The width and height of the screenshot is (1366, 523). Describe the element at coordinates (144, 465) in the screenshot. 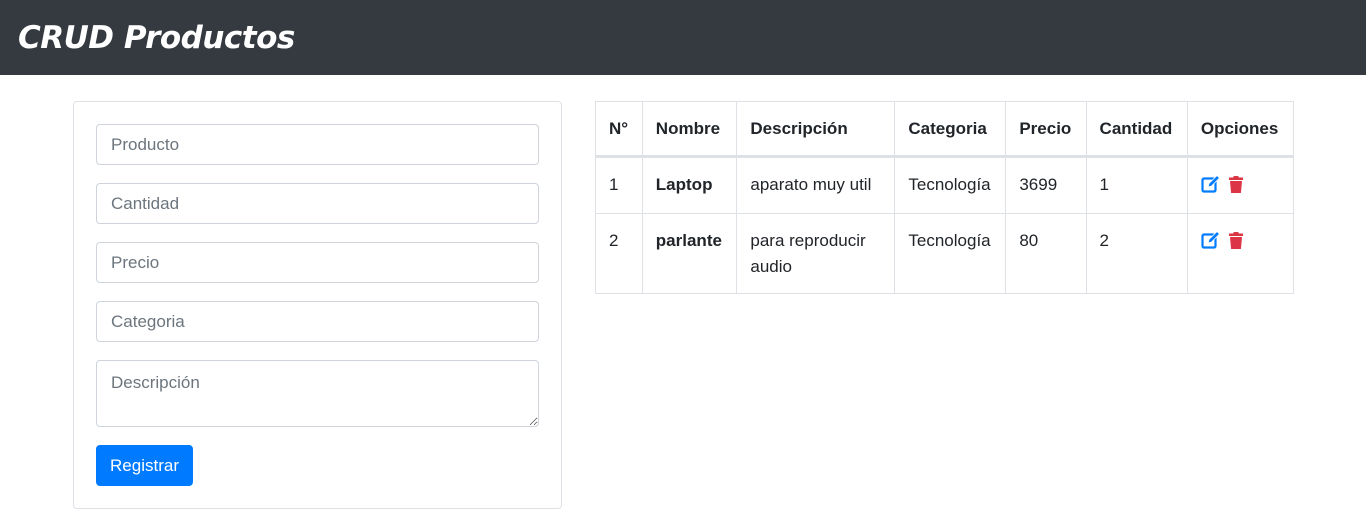

I see `registrar-button: Registrar` at that location.